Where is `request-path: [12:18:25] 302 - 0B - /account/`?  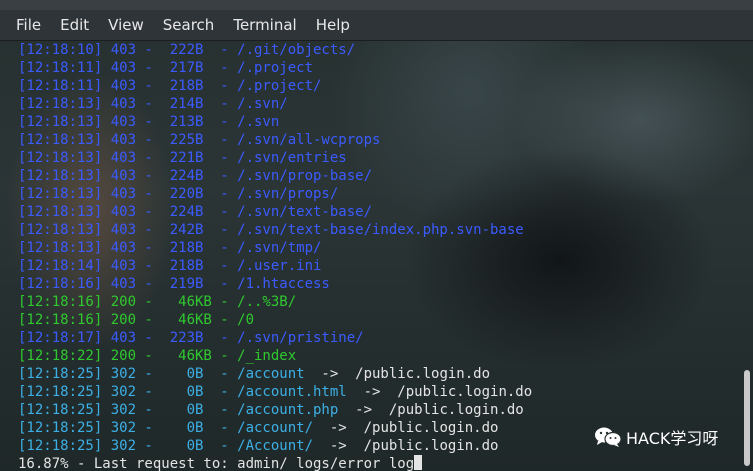 request-path: [12:18:25] 302 - 0B - /account/ is located at coordinates (166, 428).